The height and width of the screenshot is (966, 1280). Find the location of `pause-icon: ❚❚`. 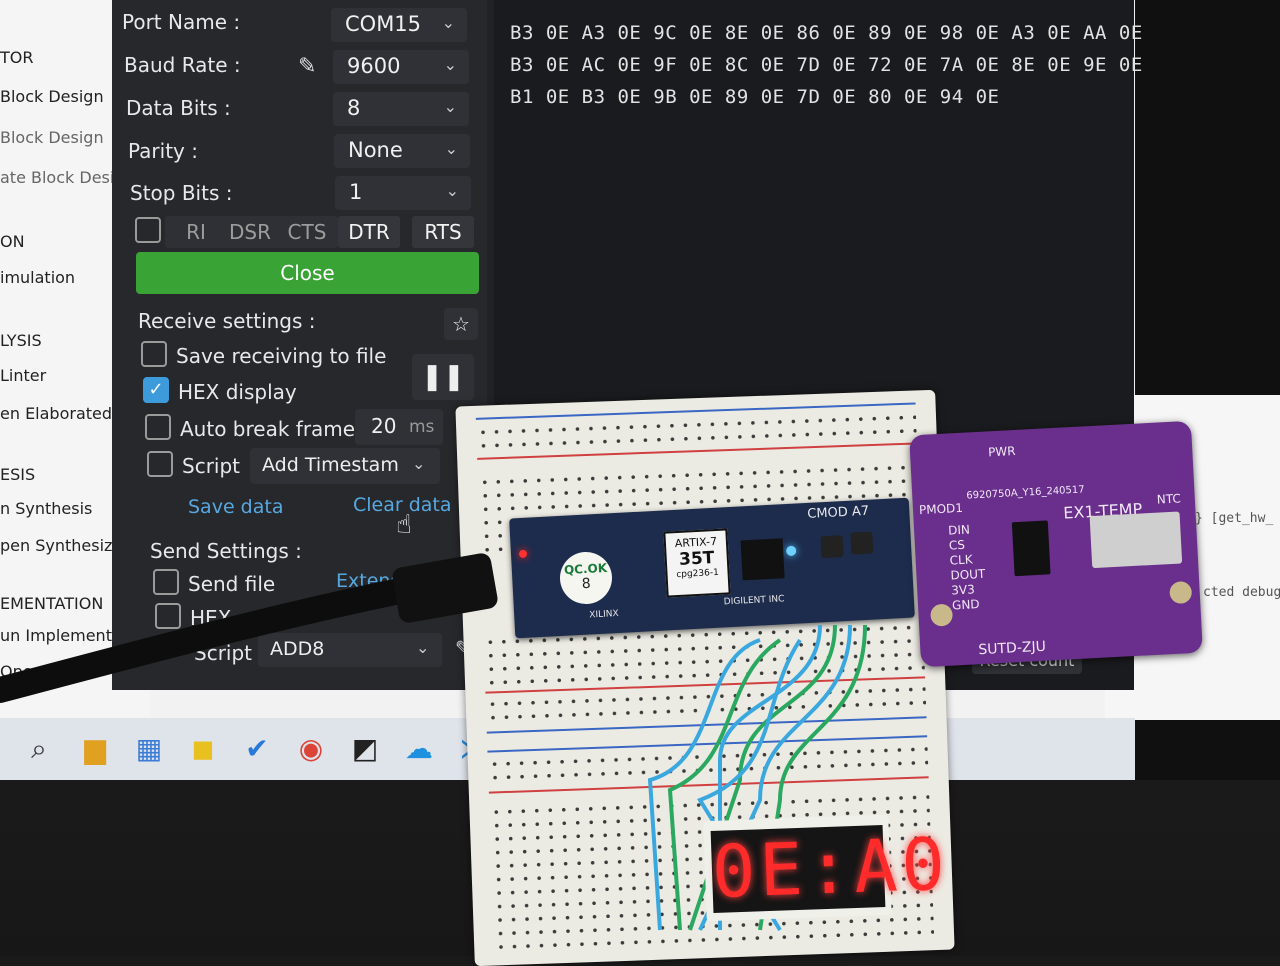

pause-icon: ❚❚ is located at coordinates (443, 377).